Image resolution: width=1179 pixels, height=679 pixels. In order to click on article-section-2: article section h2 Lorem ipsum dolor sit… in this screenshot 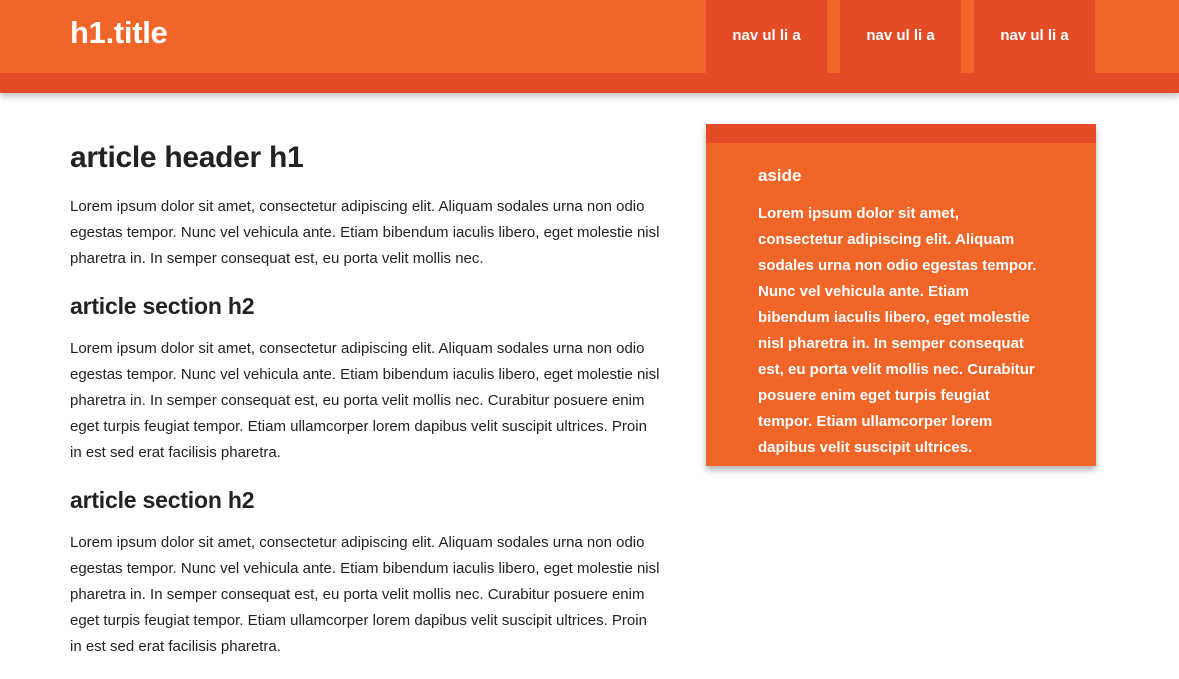, I will do `click(365, 572)`.